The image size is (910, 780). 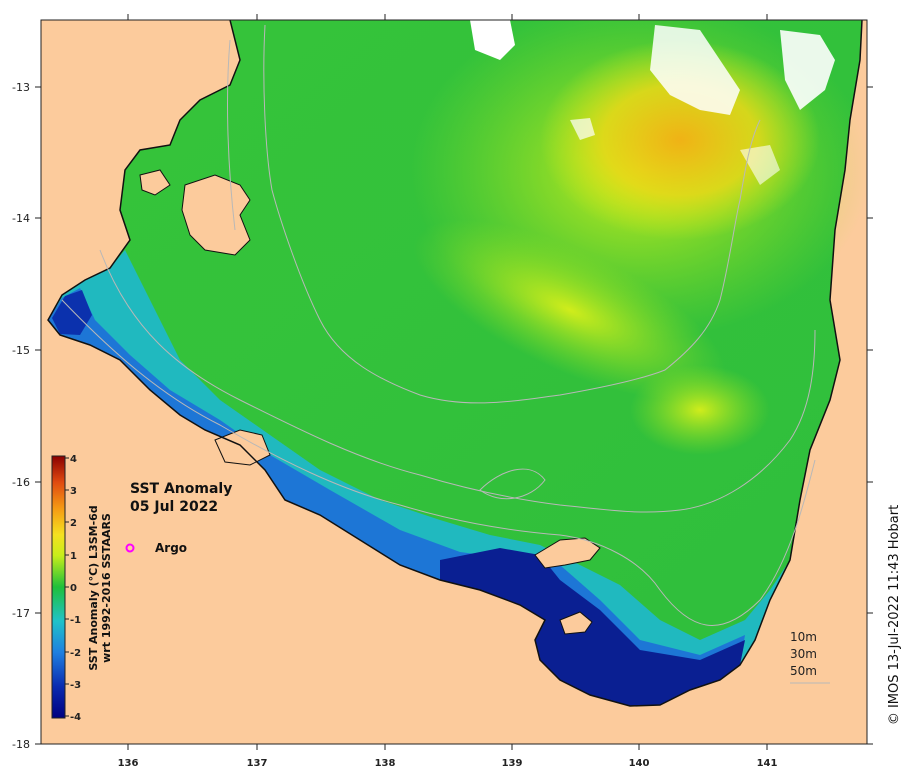 What do you see at coordinates (73, 556) in the screenshot?
I see `colorbar-tick-label: 1` at bounding box center [73, 556].